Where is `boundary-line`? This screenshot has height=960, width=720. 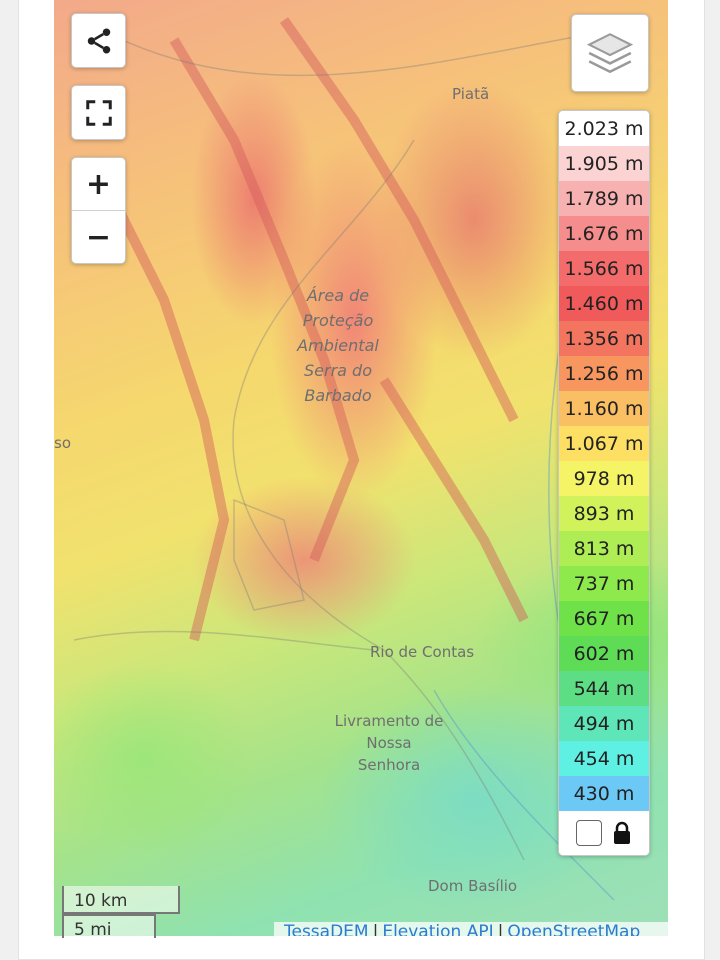 boundary-line is located at coordinates (269, 554).